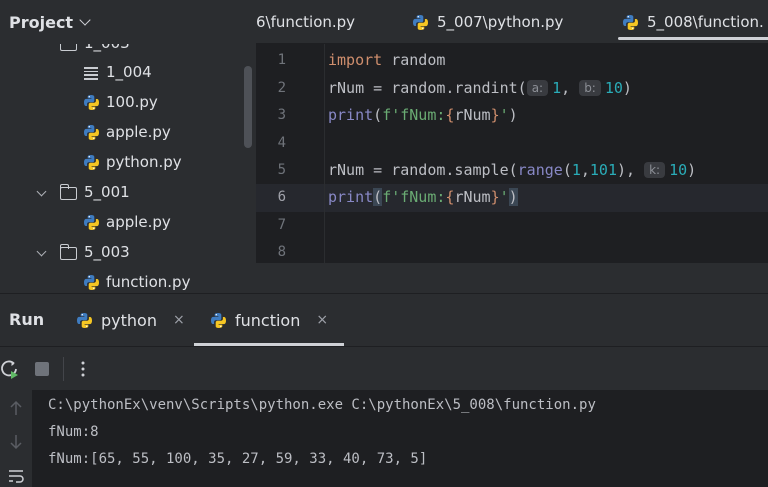 This screenshot has height=487, width=768. What do you see at coordinates (248, 107) in the screenshot?
I see `project-scrollbar` at bounding box center [248, 107].